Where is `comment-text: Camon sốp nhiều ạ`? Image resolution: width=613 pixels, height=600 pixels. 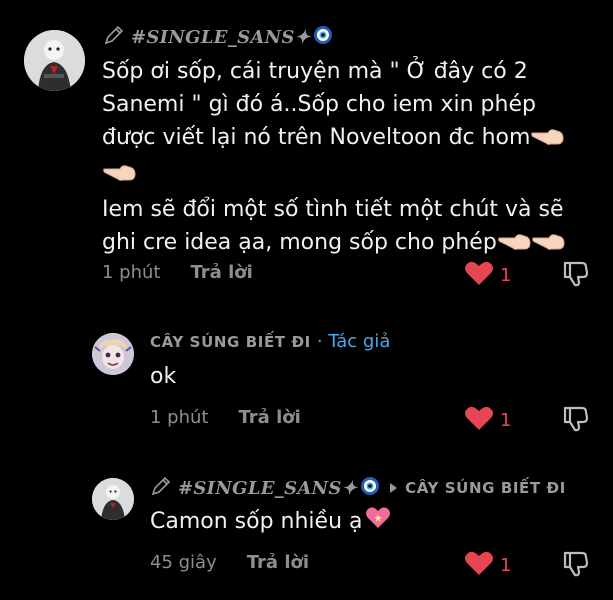
comment-text: Camon sốp nhiều ạ is located at coordinates (270, 522).